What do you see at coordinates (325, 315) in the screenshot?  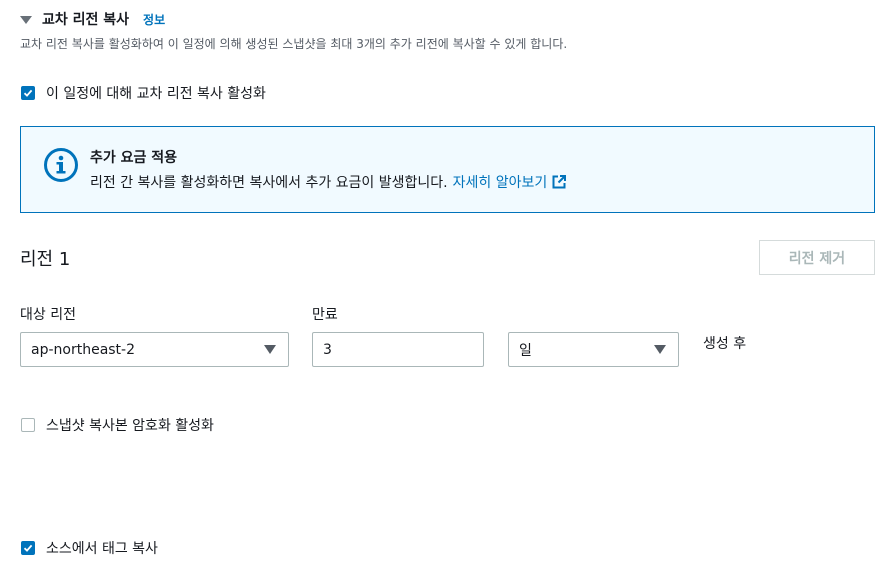 I see `expiry-label: 만료` at bounding box center [325, 315].